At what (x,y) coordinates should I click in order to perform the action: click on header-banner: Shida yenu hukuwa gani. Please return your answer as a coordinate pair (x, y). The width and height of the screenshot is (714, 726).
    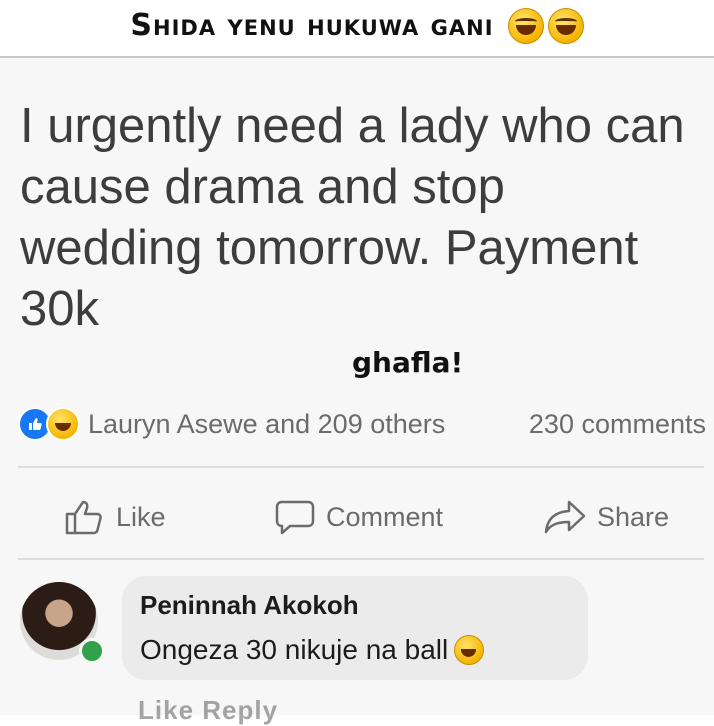
    Looking at the image, I should click on (357, 29).